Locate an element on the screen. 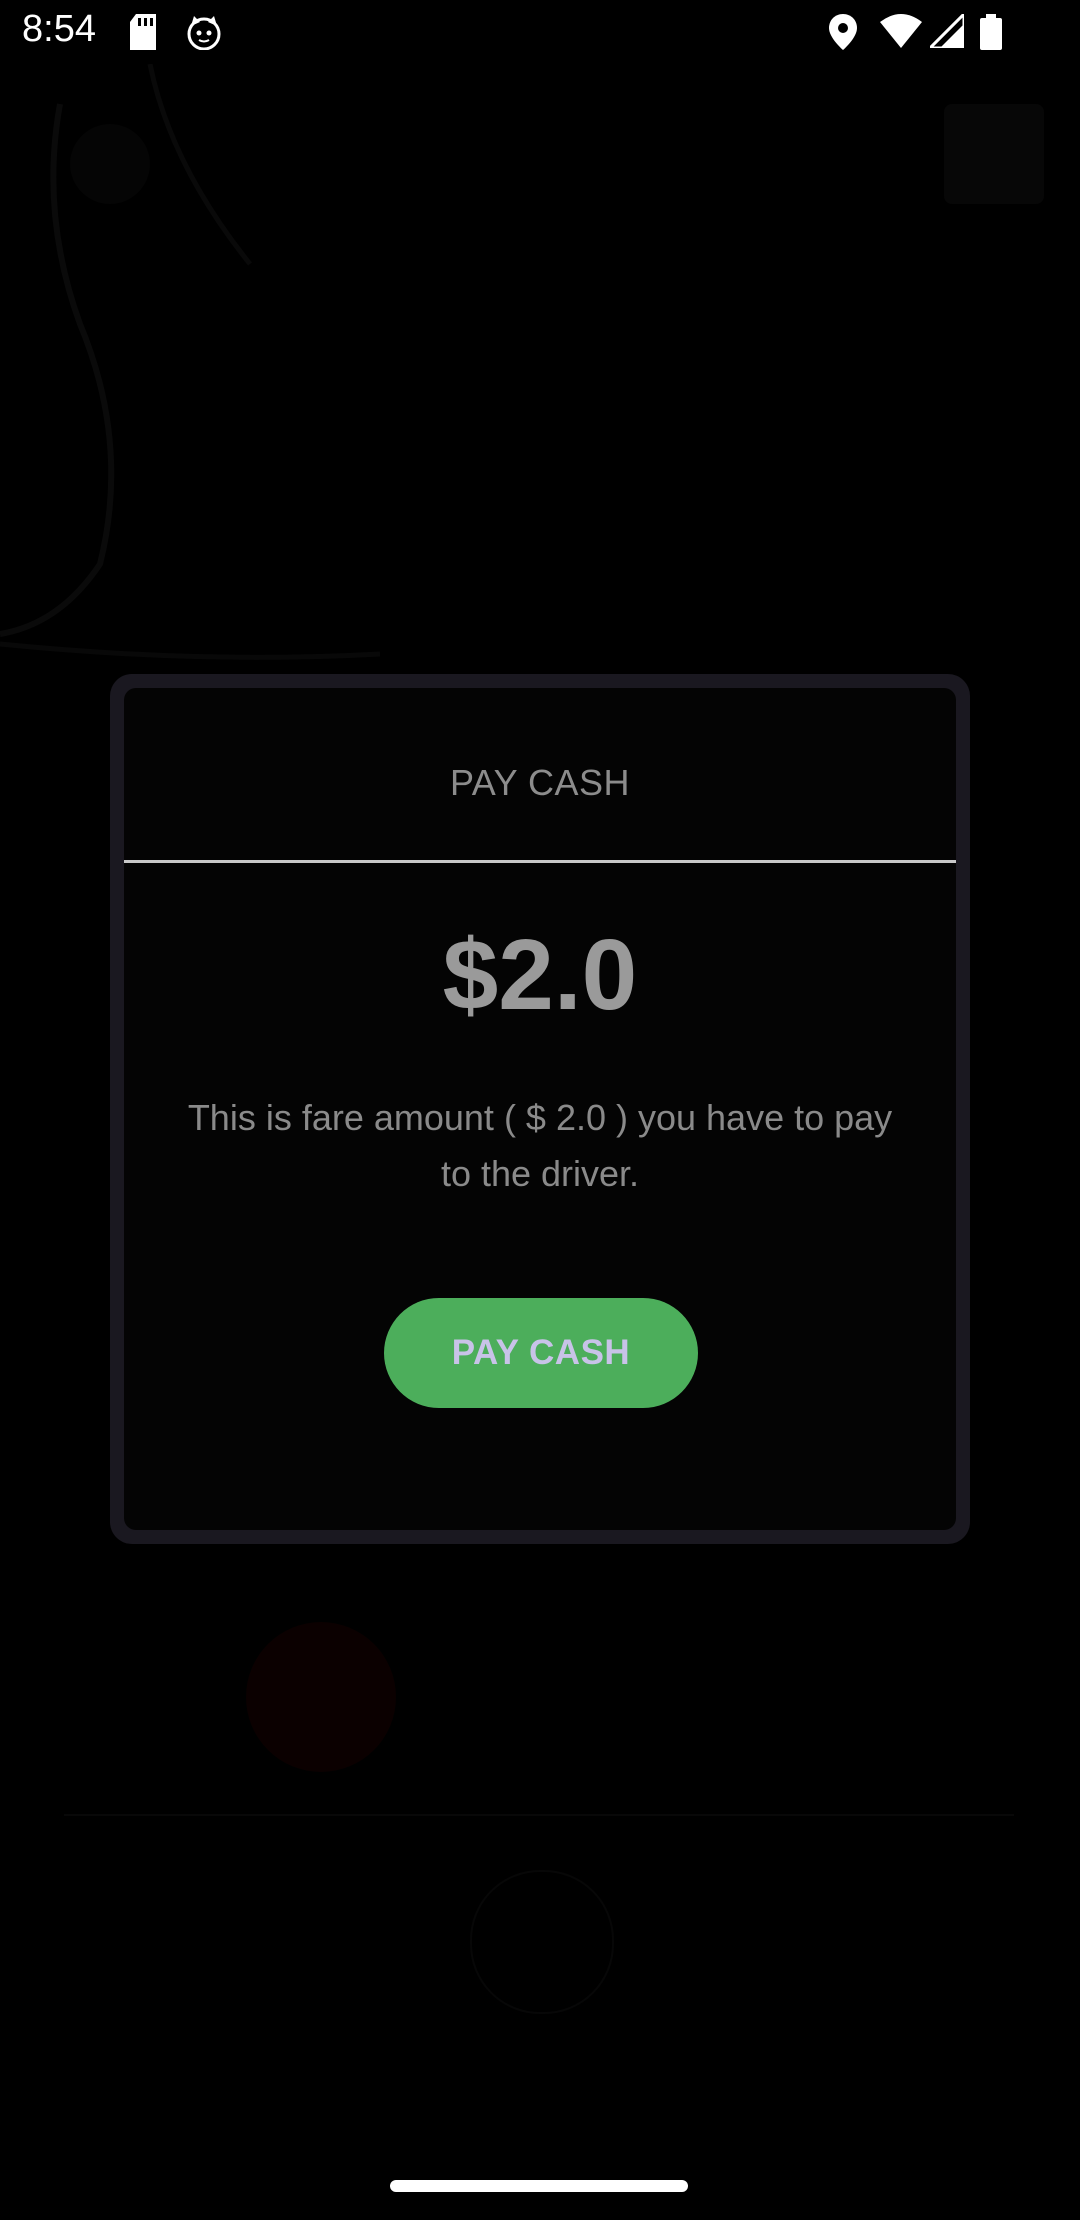  status-time: 8:54 is located at coordinates (59, 29).